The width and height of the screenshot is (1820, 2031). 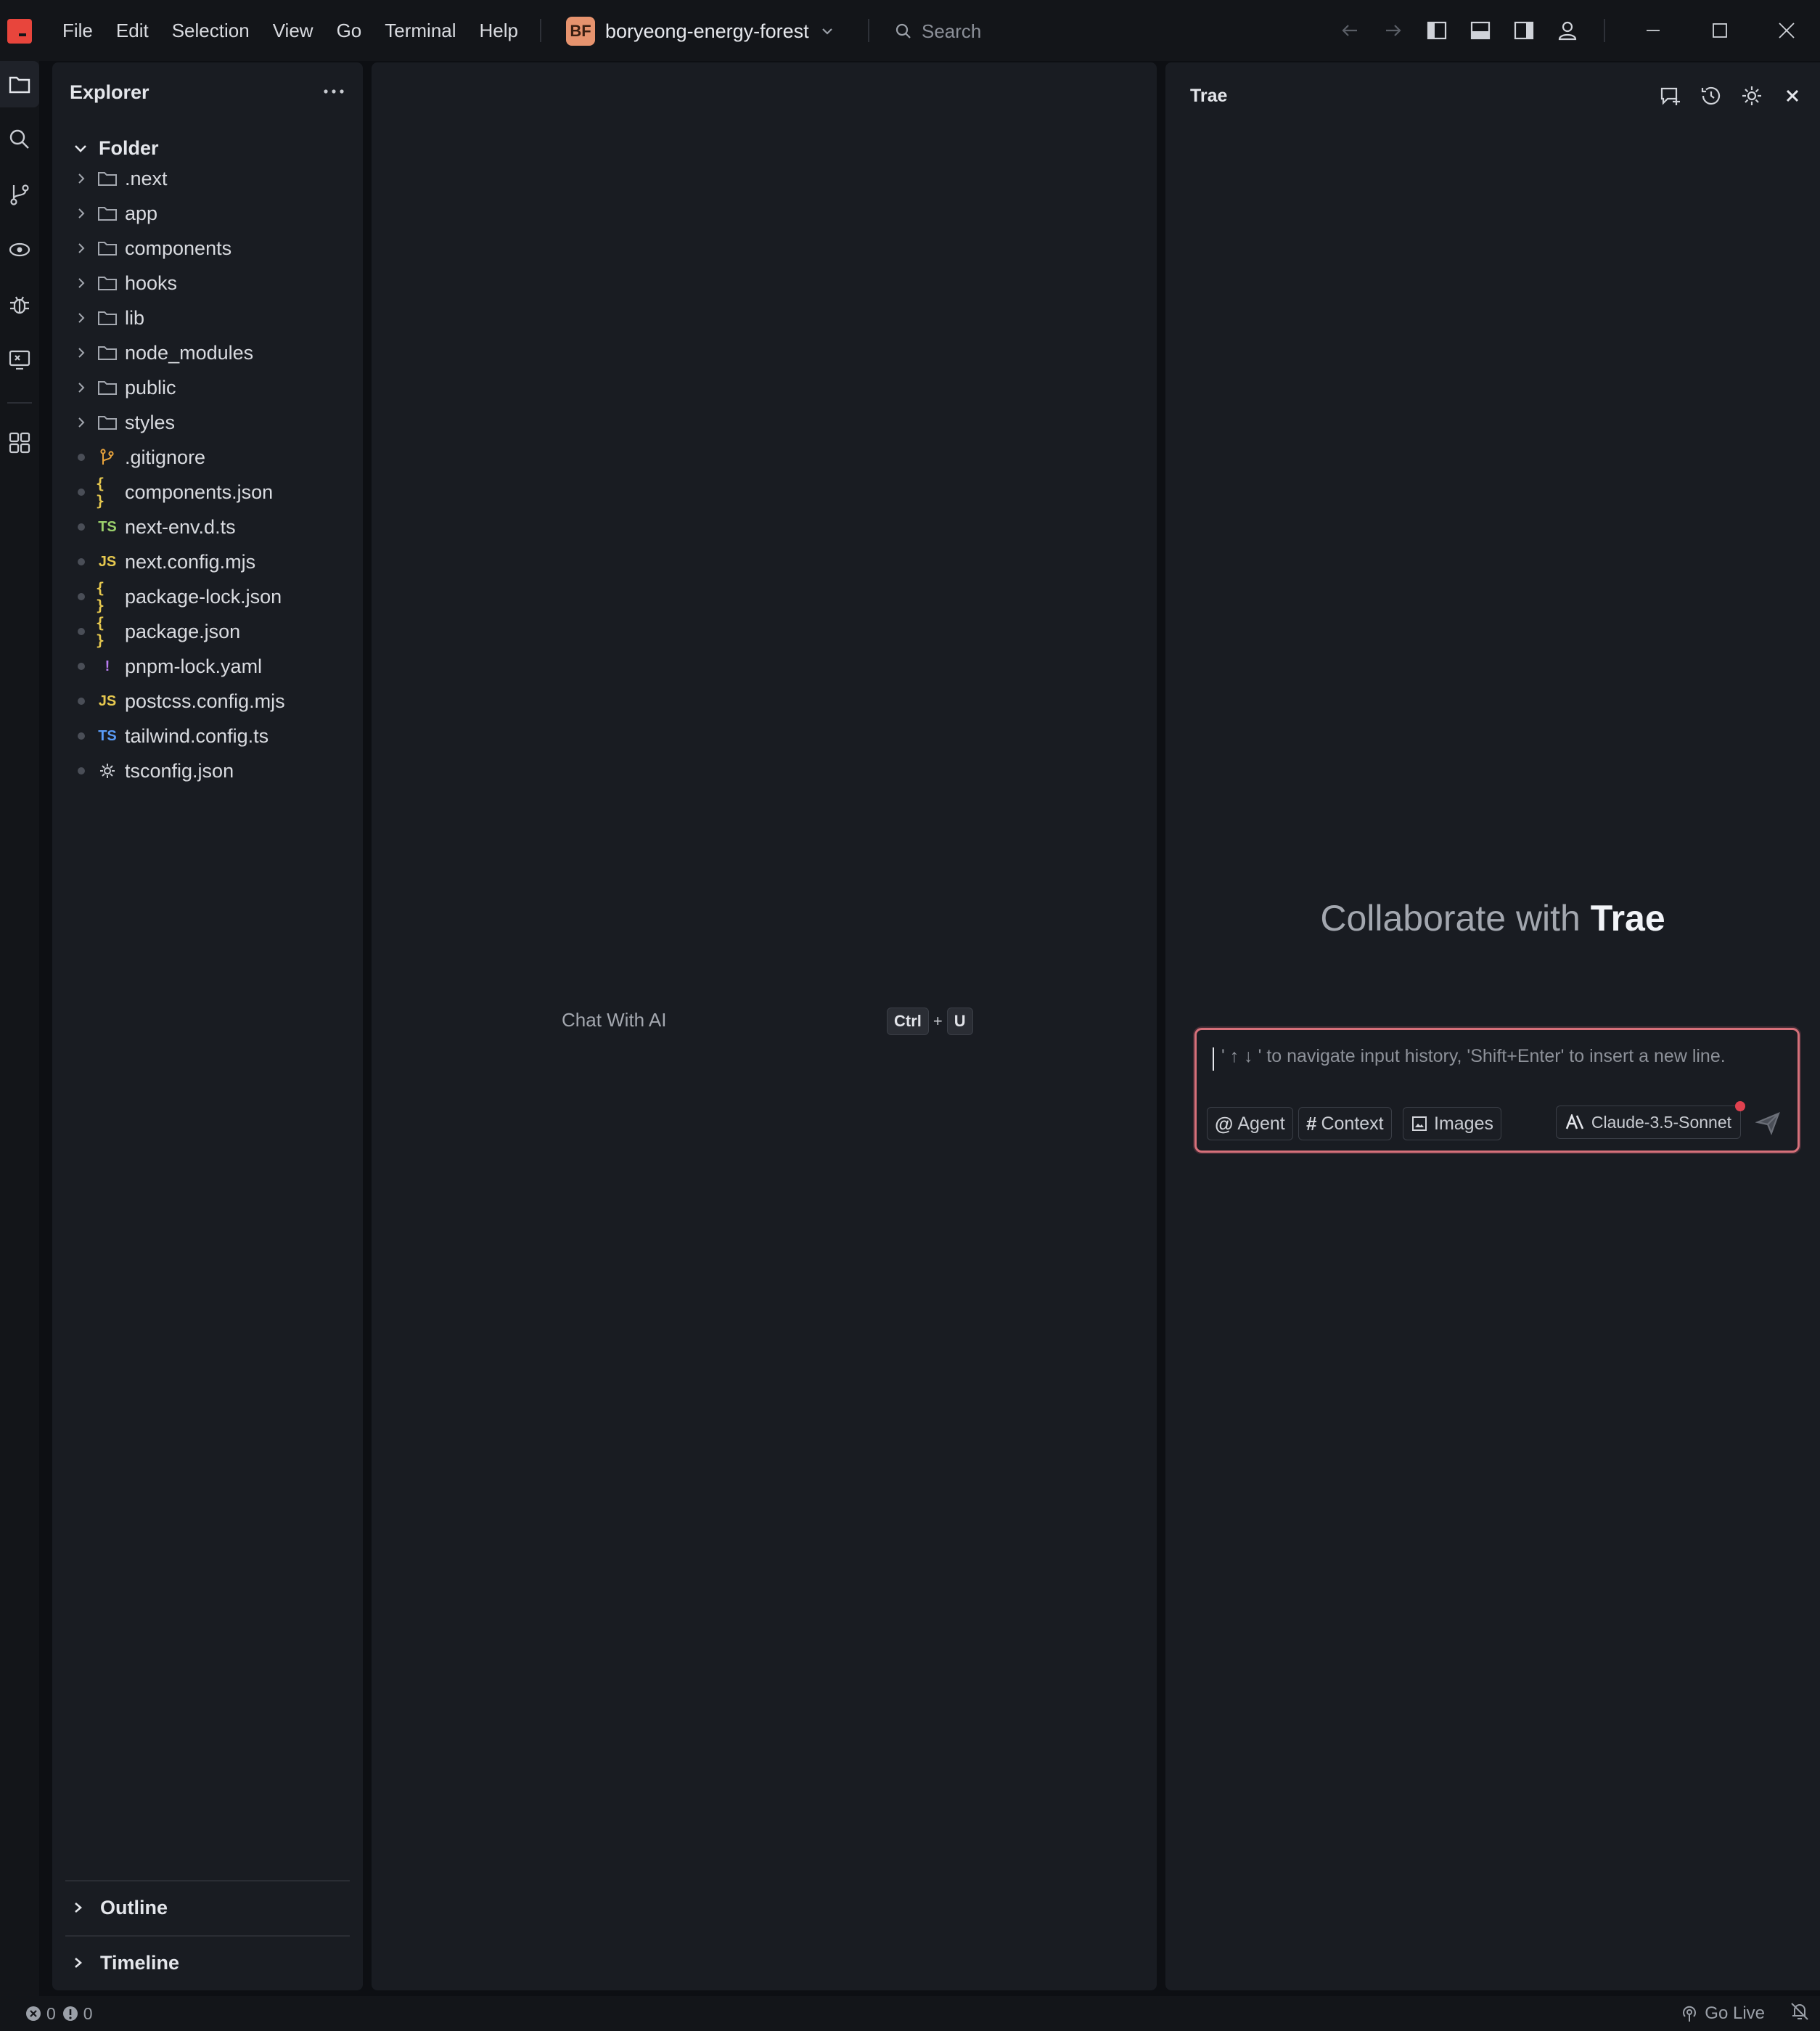 I want to click on collaborate-brand: Trae, so click(x=1627, y=918).